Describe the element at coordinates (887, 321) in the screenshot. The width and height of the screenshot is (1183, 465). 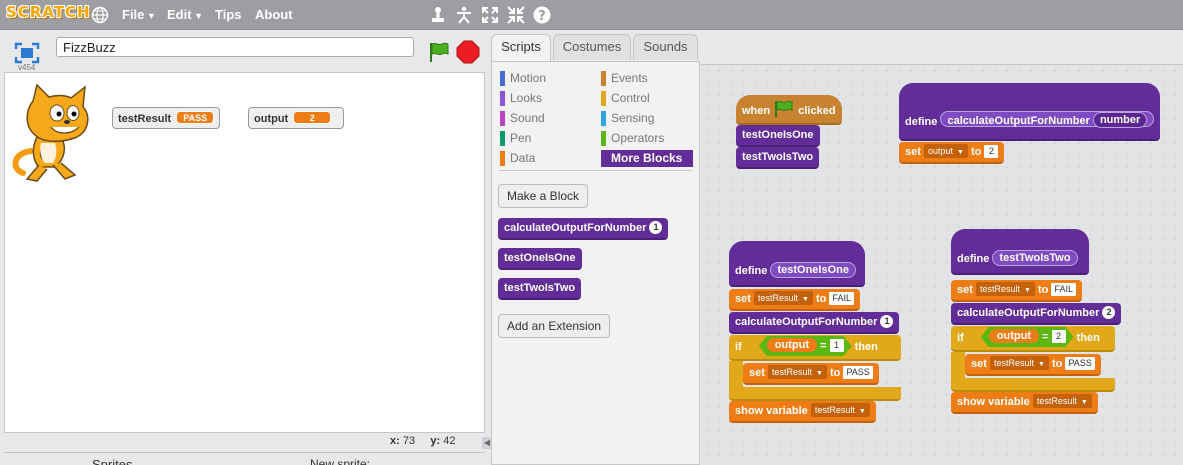
I see `call-arg: 1` at that location.